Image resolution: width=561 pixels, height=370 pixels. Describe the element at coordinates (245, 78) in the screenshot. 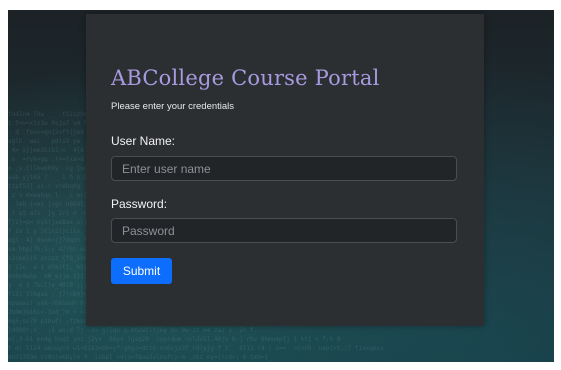

I see `portal-title: ABCollege Course Portal` at that location.